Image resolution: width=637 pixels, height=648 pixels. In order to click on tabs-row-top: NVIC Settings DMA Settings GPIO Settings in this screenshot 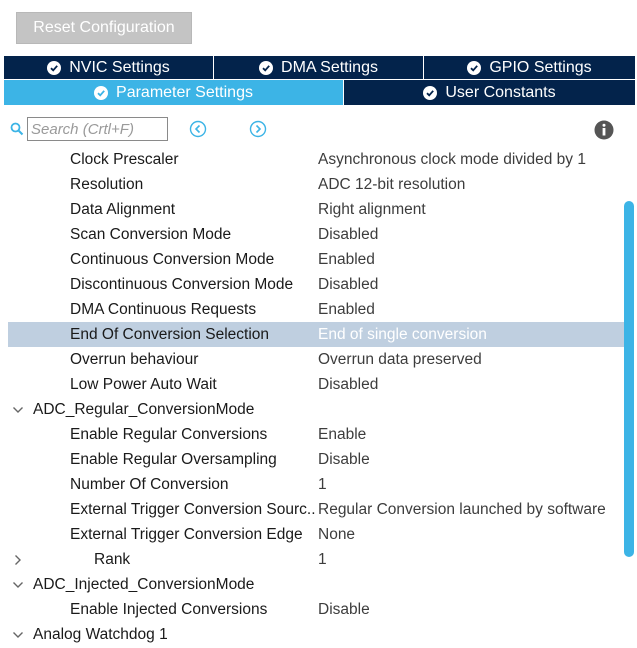, I will do `click(319, 67)`.